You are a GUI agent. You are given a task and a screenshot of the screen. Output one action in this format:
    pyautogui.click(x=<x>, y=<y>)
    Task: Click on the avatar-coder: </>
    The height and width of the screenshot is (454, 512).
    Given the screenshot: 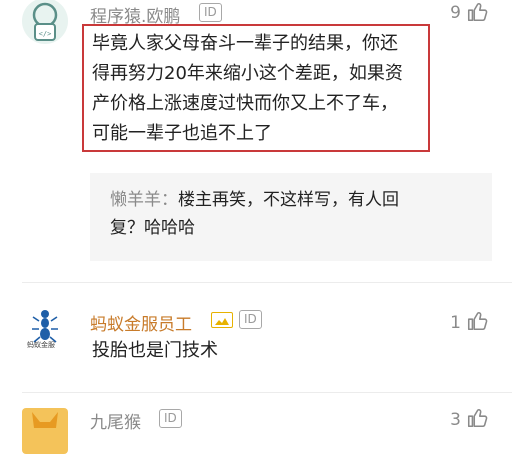 What is the action you would take?
    pyautogui.click(x=45, y=22)
    